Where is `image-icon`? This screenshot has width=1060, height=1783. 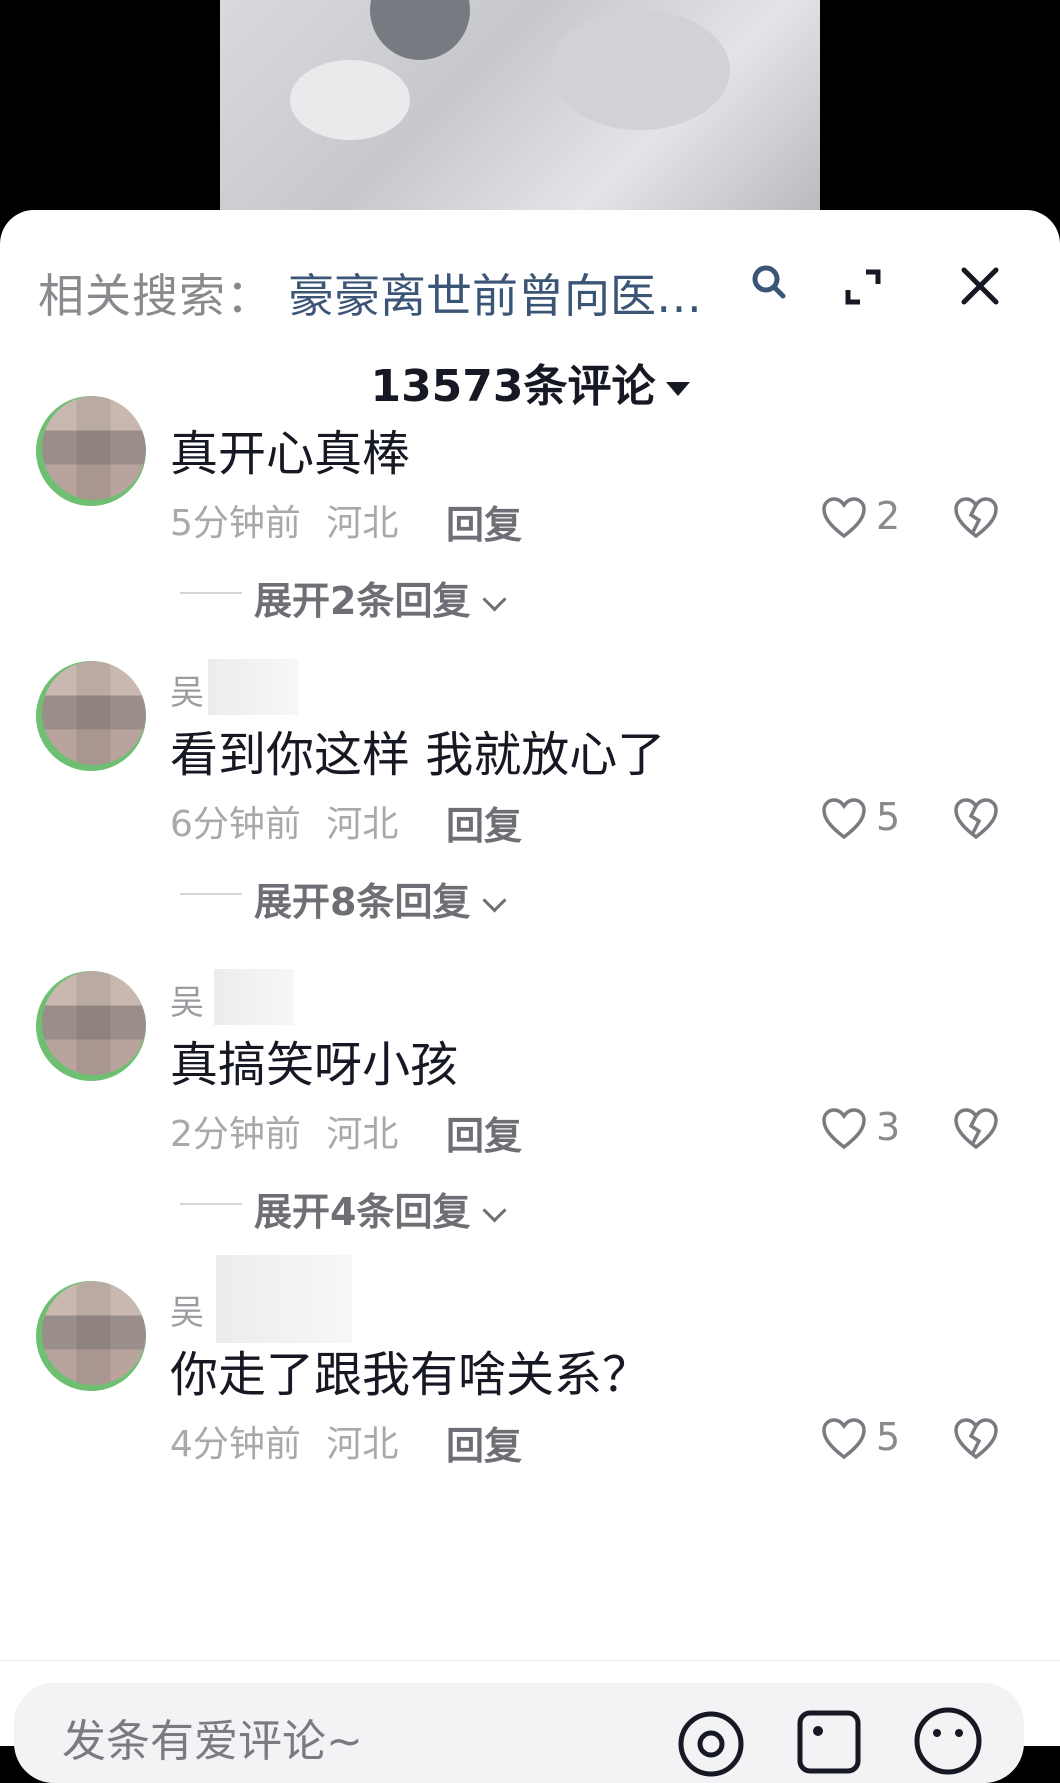 image-icon is located at coordinates (829, 1742).